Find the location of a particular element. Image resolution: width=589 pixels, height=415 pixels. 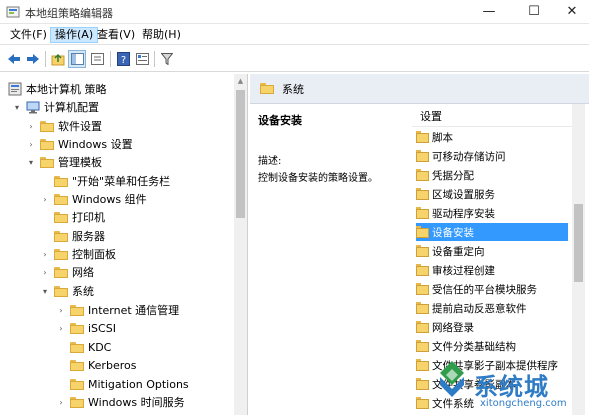

tree-item-label: 计算机配置 is located at coordinates (71, 107).